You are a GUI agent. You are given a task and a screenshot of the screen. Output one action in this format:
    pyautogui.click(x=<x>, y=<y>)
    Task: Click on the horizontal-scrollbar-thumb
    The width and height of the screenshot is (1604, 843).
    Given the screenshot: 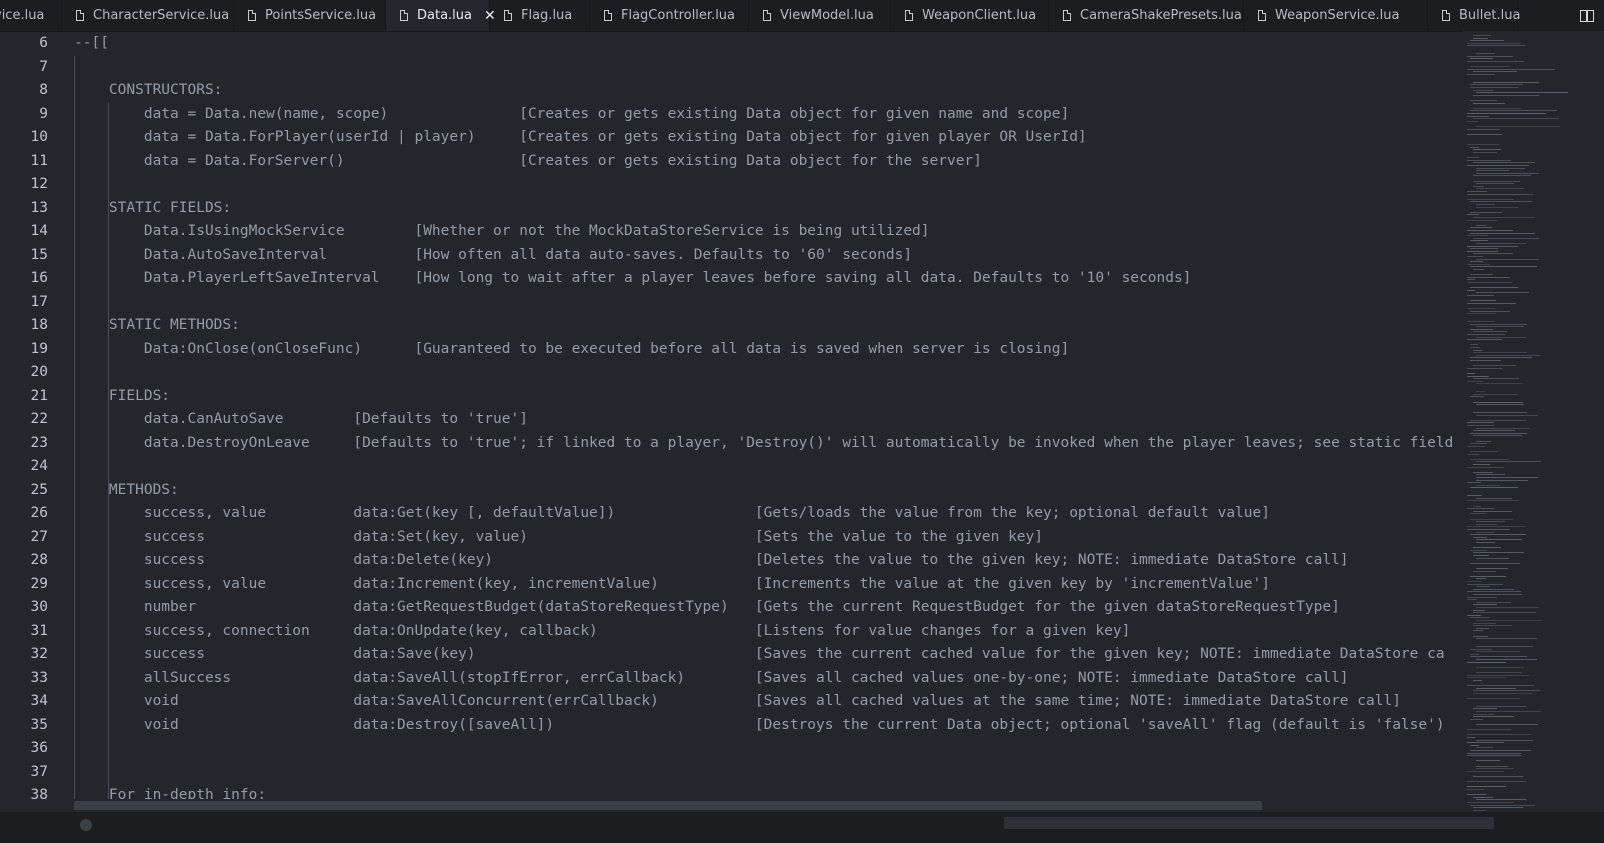 What is the action you would take?
    pyautogui.click(x=668, y=805)
    